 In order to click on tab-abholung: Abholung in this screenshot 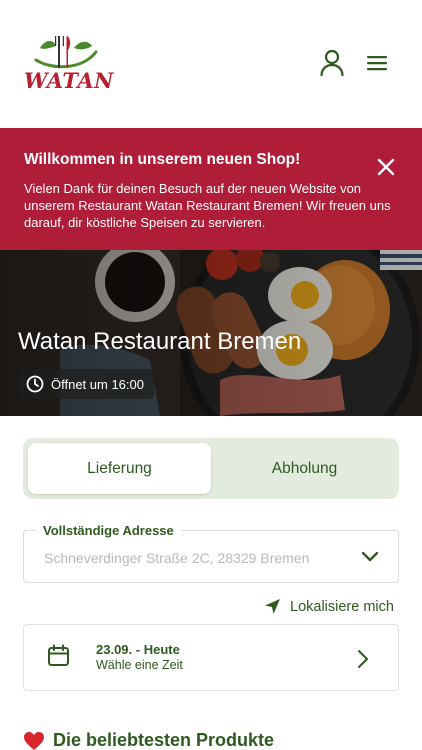, I will do `click(304, 468)`.